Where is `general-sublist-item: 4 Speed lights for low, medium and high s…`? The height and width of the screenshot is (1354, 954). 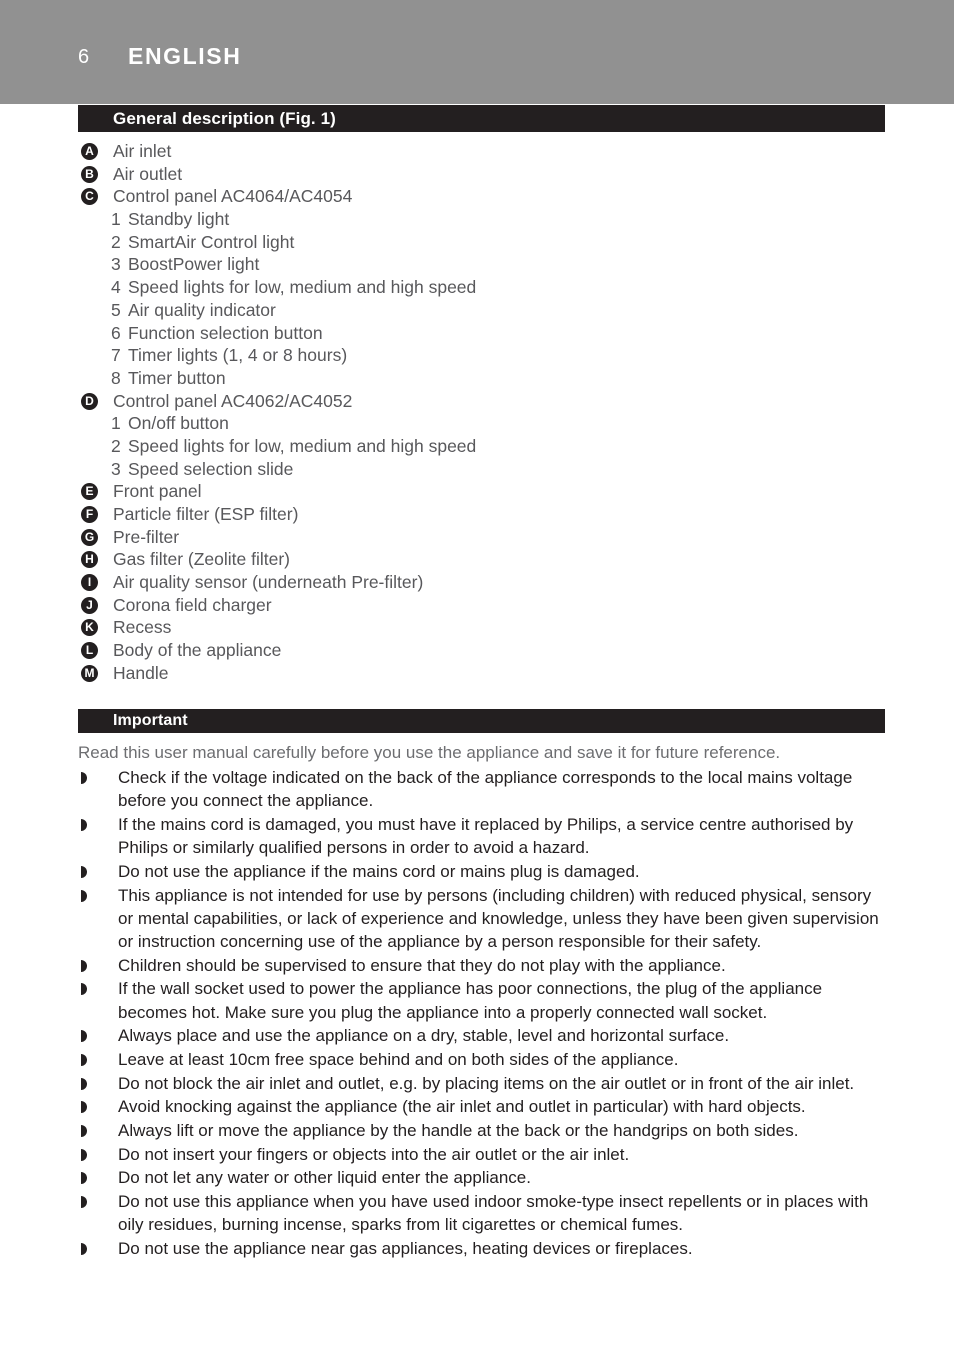 general-sublist-item: 4 Speed lights for low, medium and high s… is located at coordinates (483, 288).